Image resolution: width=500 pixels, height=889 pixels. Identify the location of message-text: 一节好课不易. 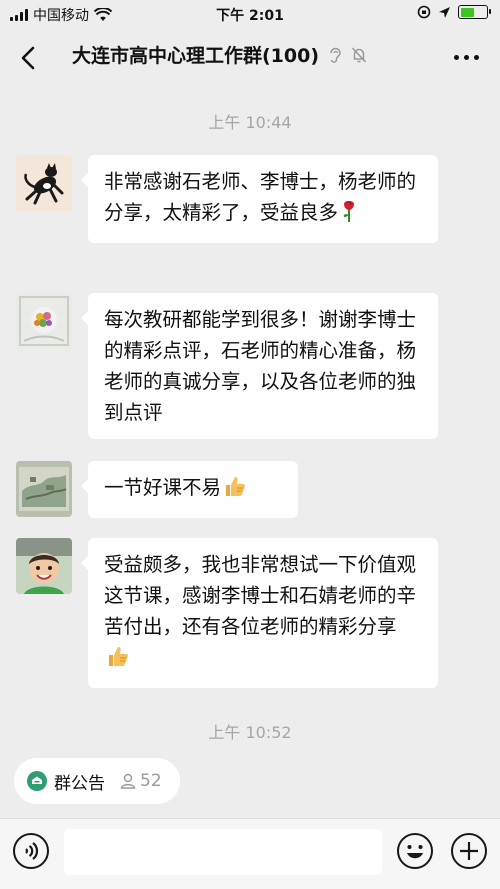
(163, 487).